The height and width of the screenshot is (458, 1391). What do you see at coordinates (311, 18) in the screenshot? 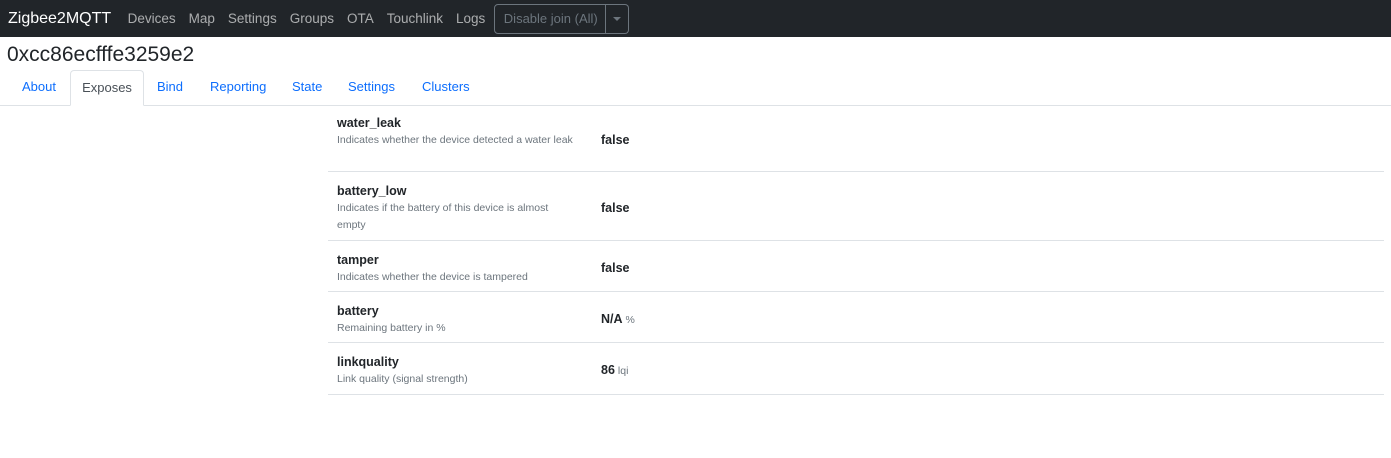
I see `nav-groups: Groups` at bounding box center [311, 18].